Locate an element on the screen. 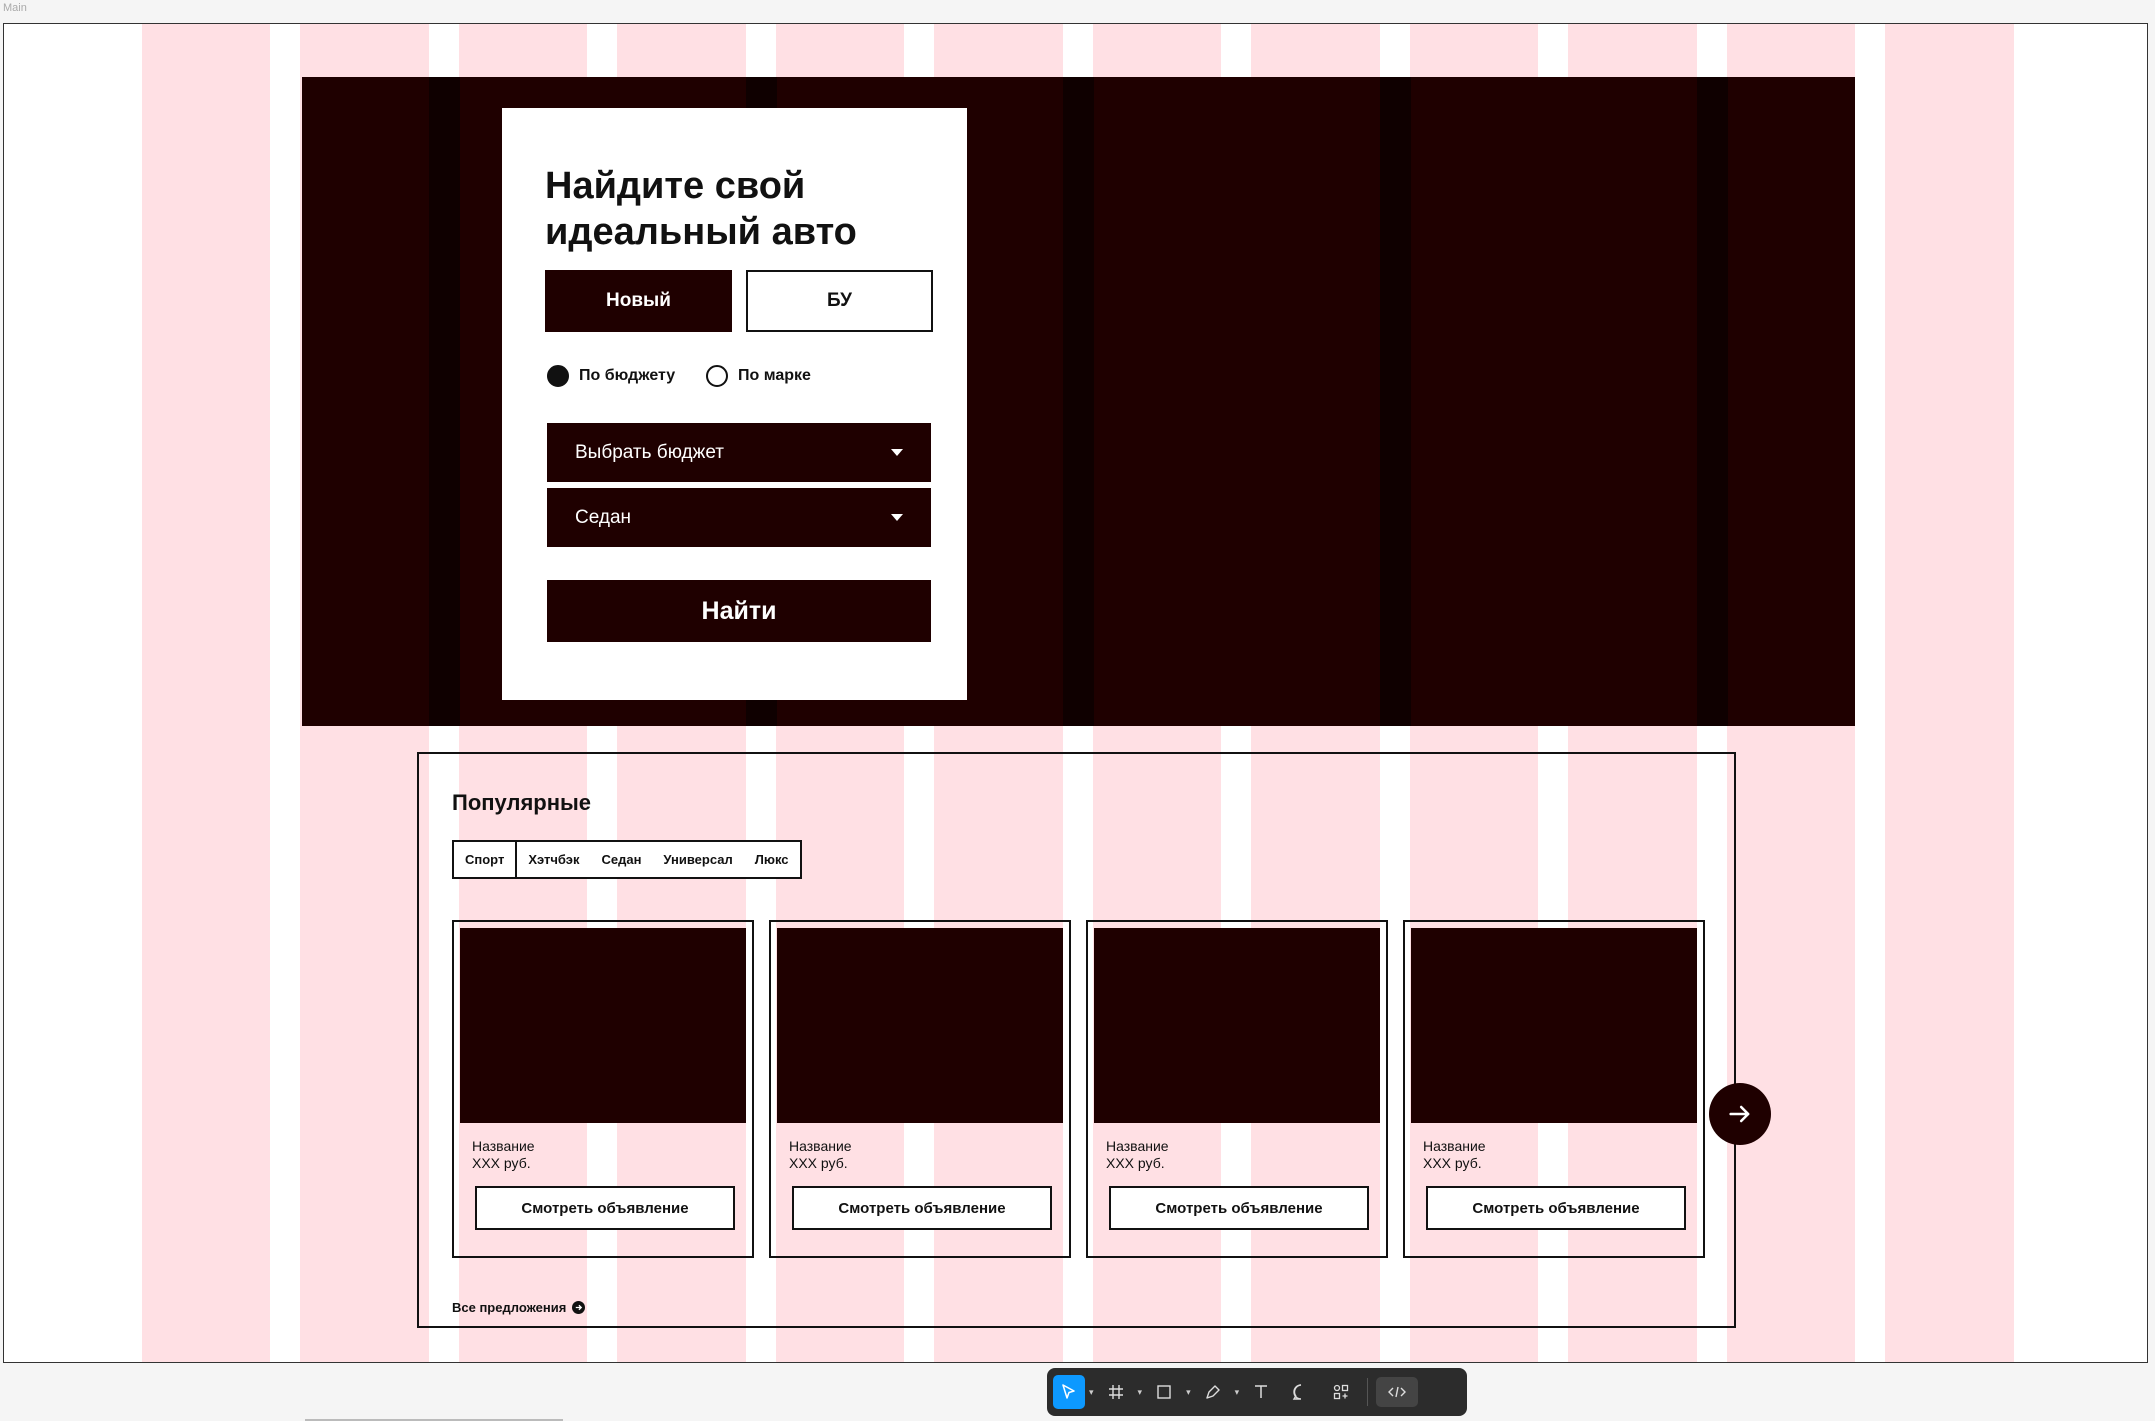 The image size is (2155, 1421). radio-label: По марке is located at coordinates (774, 375).